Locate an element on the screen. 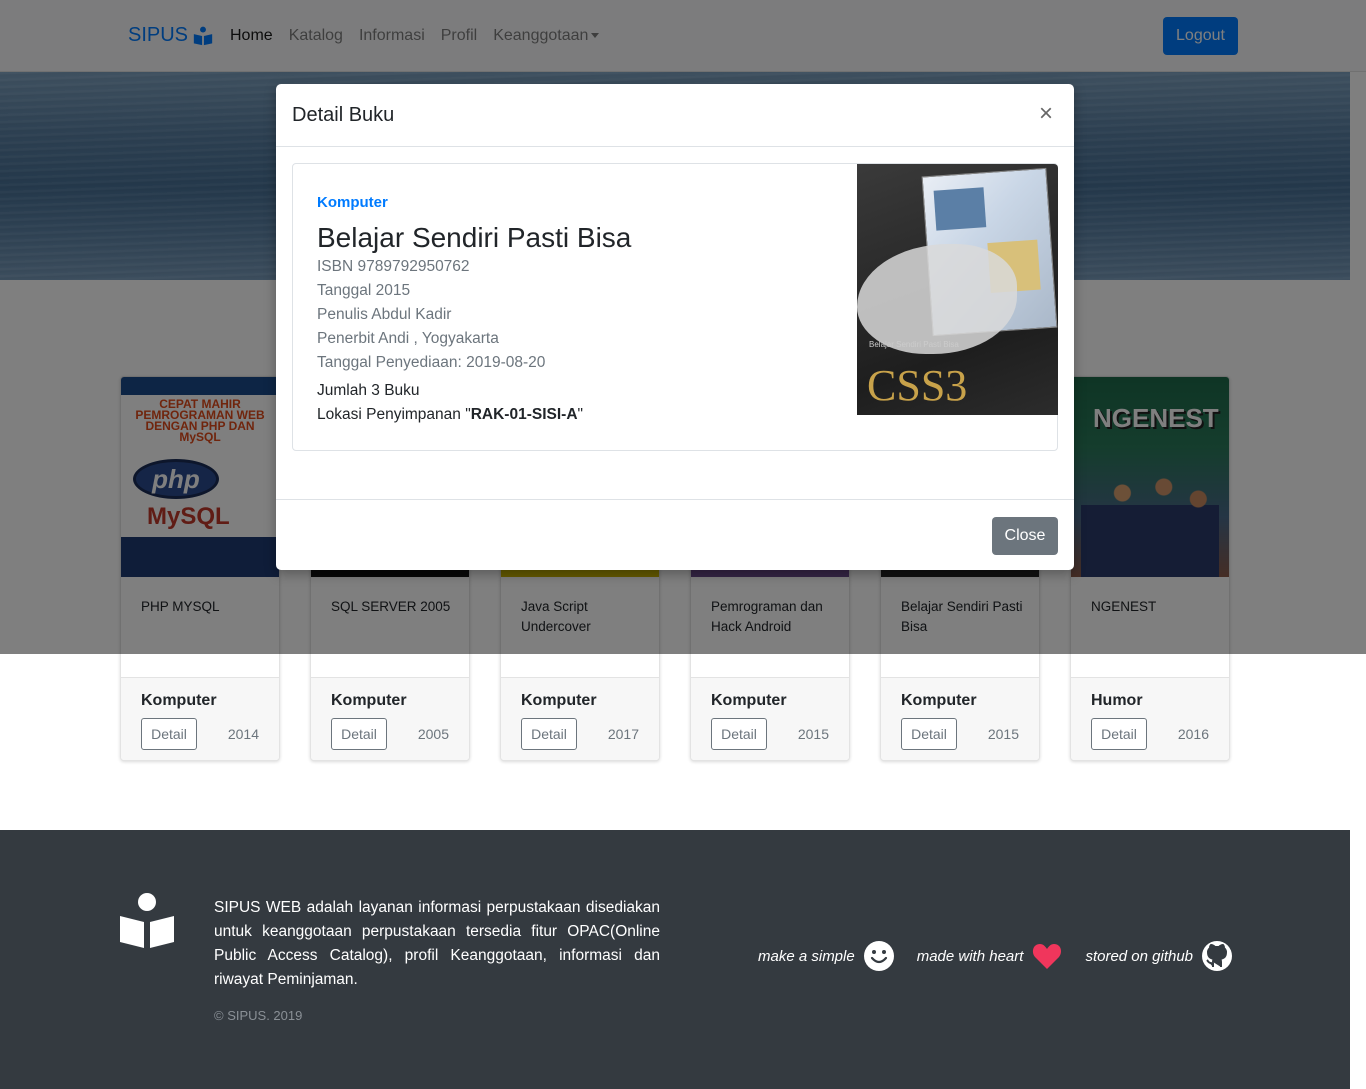 The width and height of the screenshot is (1366, 1089). footer-link-heart: made with heart is located at coordinates (990, 956).